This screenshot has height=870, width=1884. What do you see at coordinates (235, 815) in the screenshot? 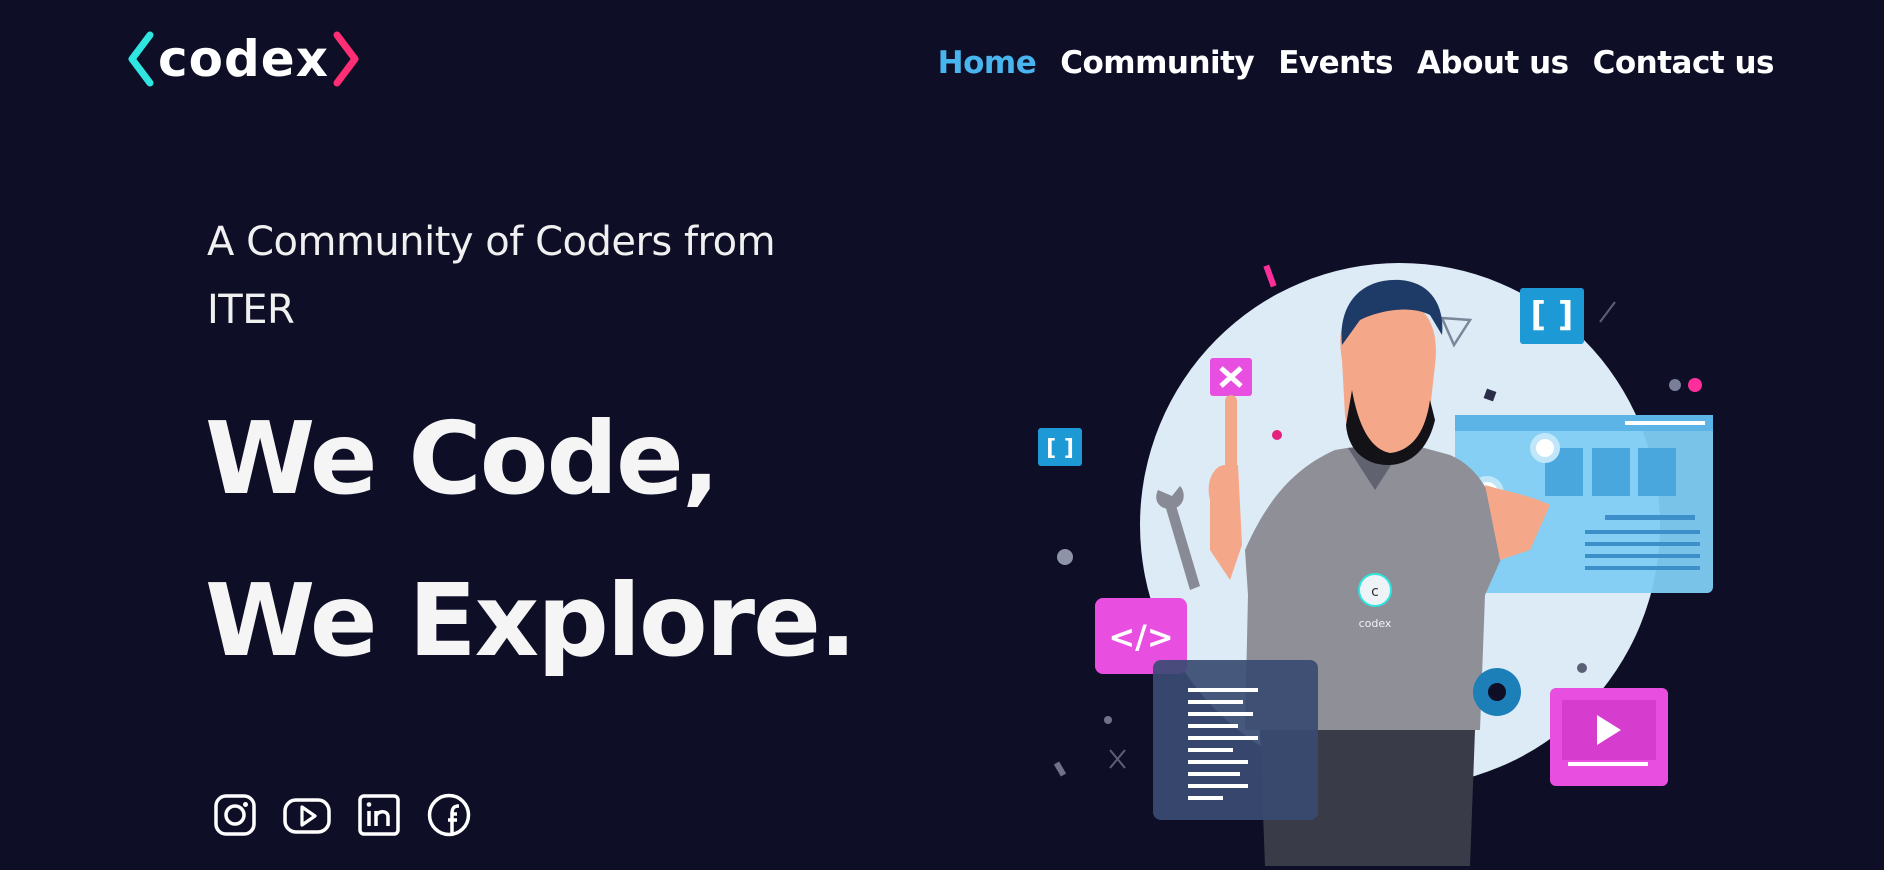
I see `instagram-icon` at bounding box center [235, 815].